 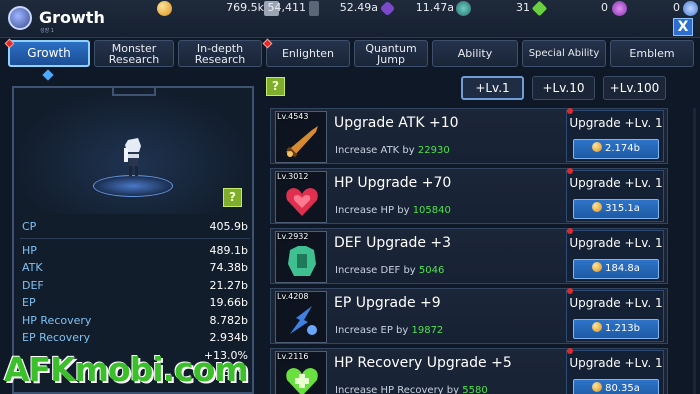 I want to click on stat-value: 21.27b, so click(x=228, y=285).